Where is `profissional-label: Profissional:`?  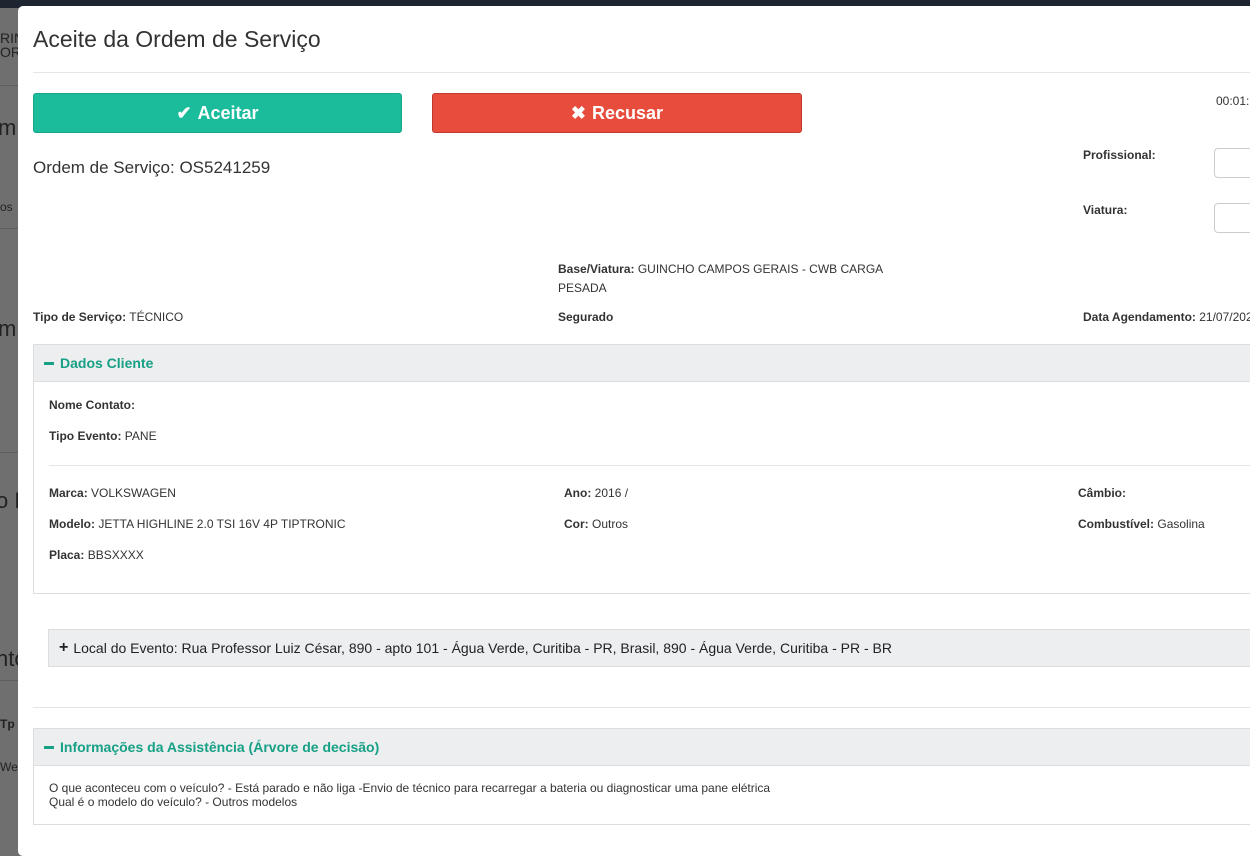
profissional-label: Profissional: is located at coordinates (1119, 155).